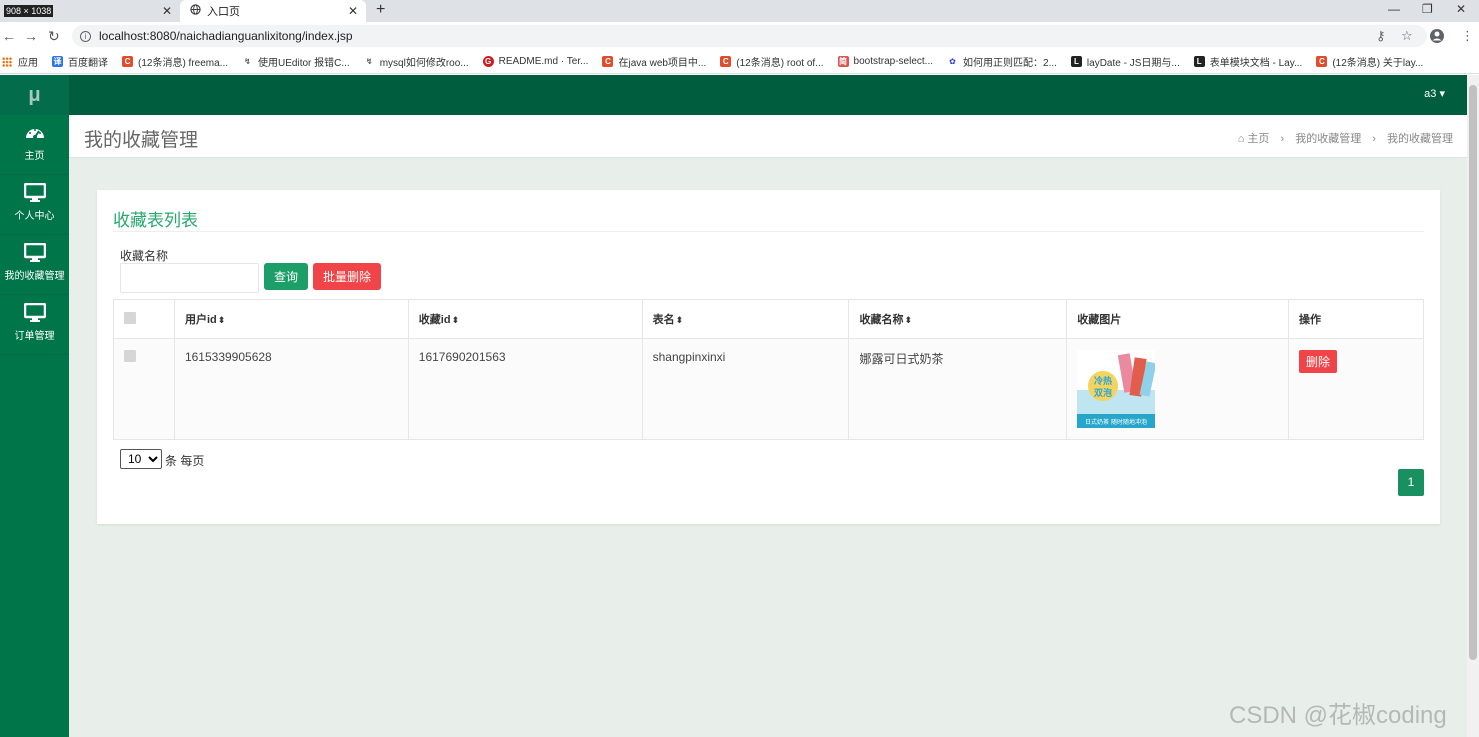 Image resolution: width=1479 pixels, height=737 pixels. I want to click on new-tab-icon: +, so click(380, 10).